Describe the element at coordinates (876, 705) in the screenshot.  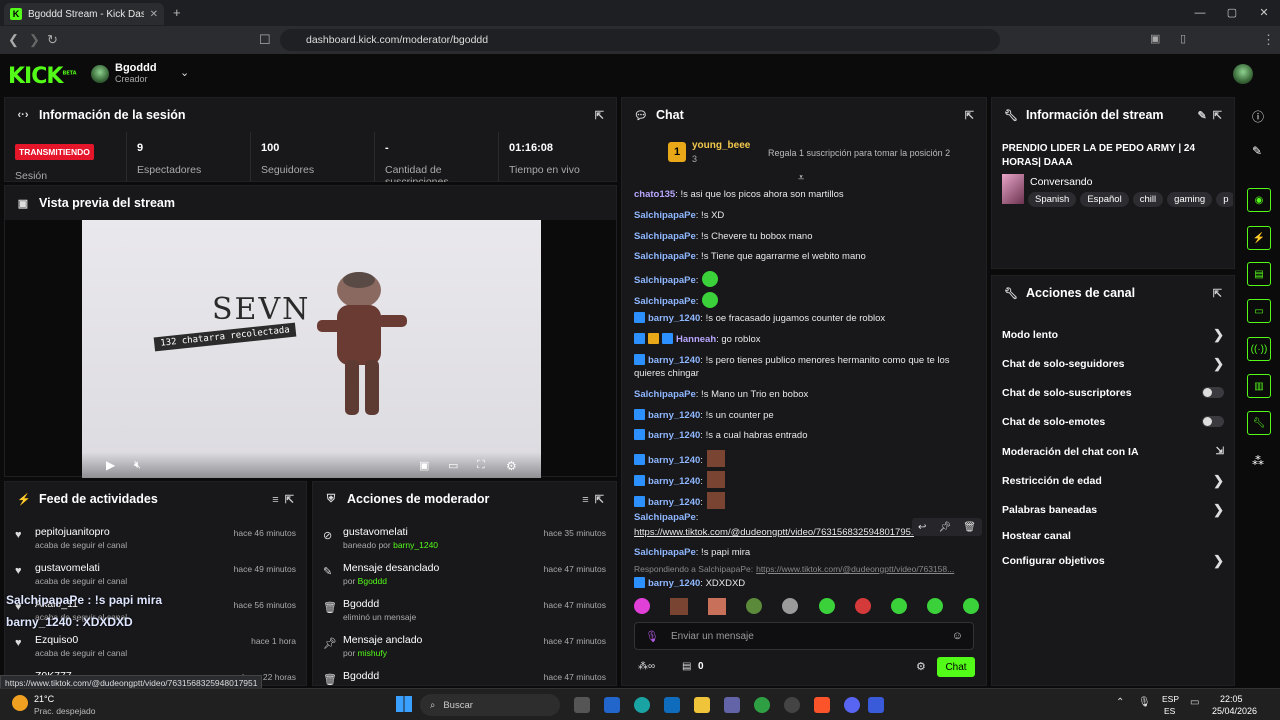
I see `active-app-icon` at that location.